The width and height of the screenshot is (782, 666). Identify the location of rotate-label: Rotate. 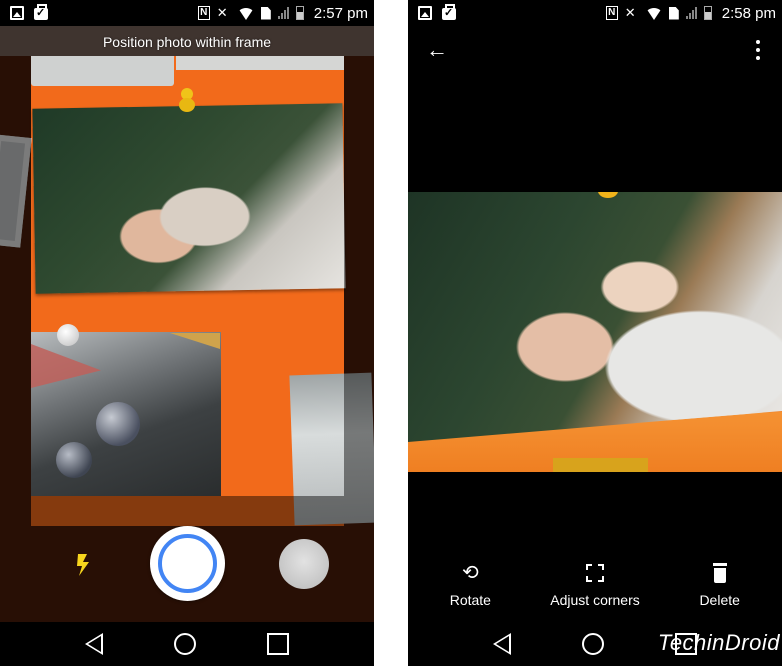
(470, 600).